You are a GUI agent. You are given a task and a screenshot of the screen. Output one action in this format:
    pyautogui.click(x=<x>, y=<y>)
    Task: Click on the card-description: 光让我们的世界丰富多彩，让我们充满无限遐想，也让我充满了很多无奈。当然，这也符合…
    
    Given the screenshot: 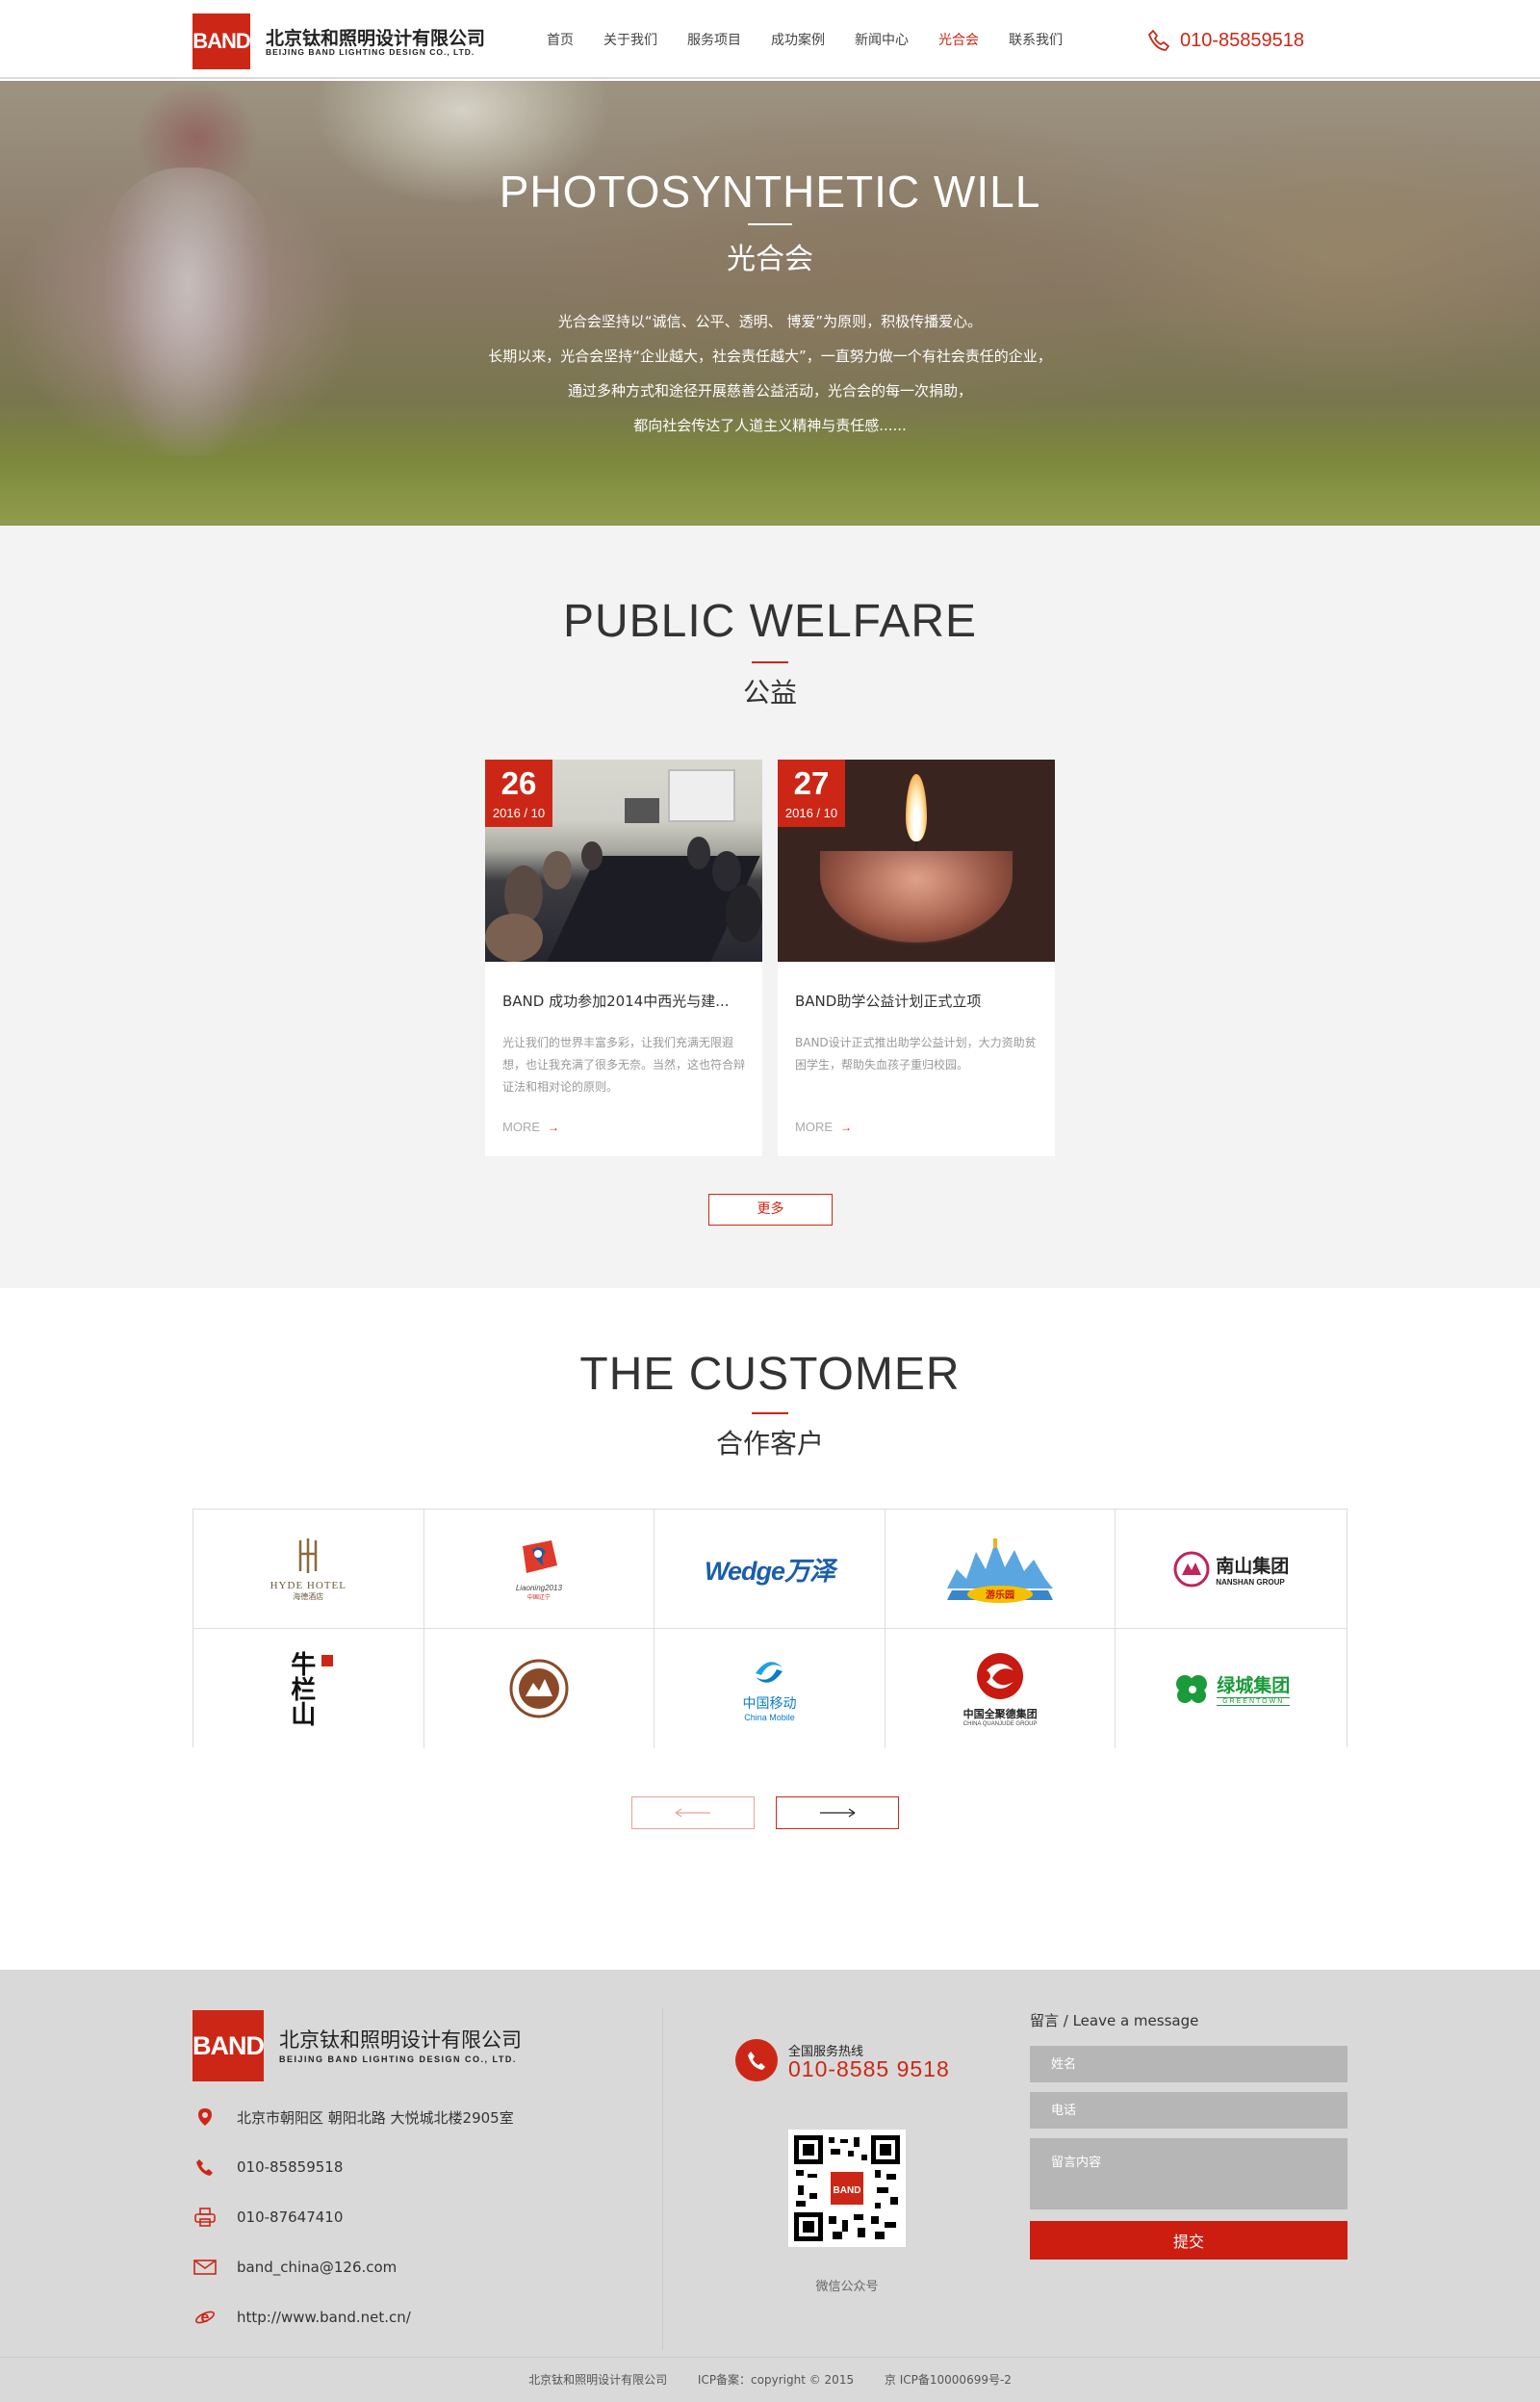 What is the action you would take?
    pyautogui.click(x=624, y=1065)
    